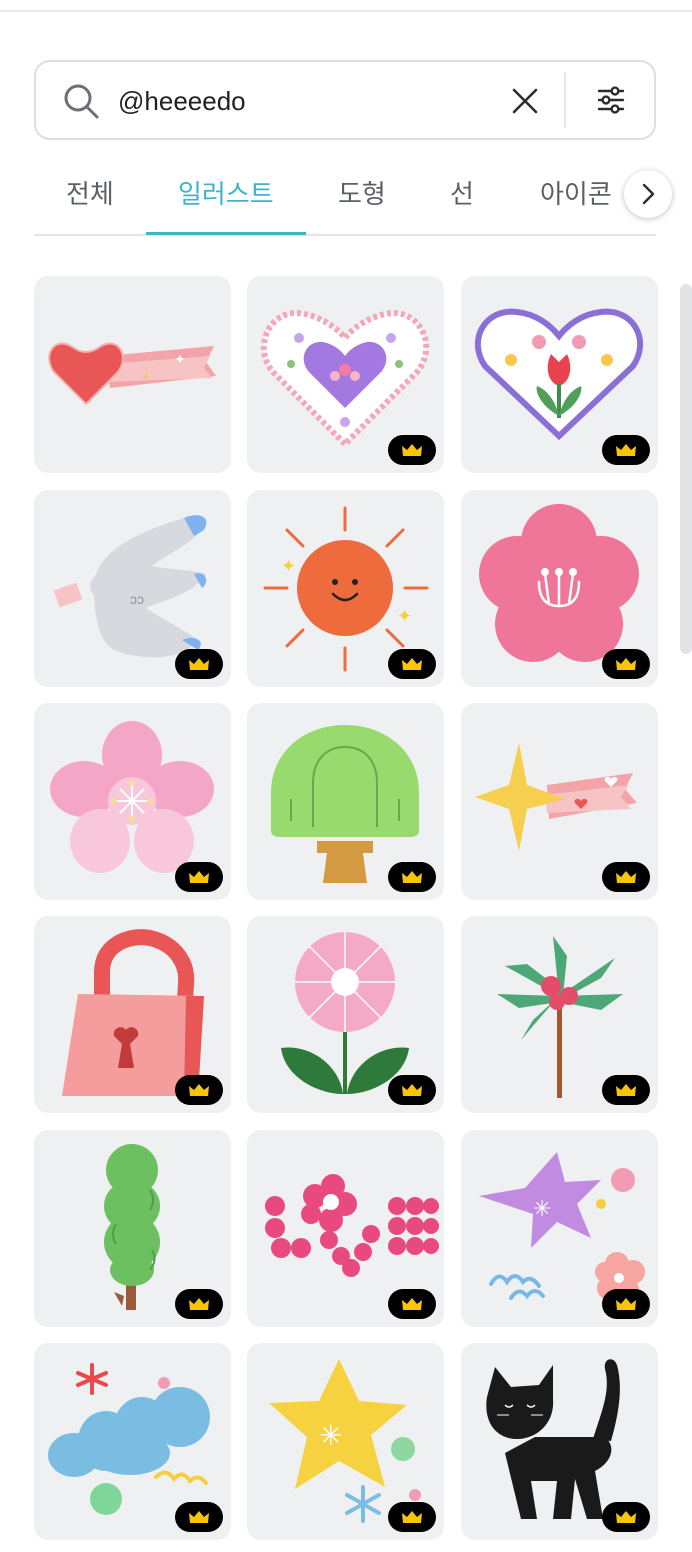 Image resolution: width=692 pixels, height=1552 pixels. I want to click on top-divider, so click(346, 6).